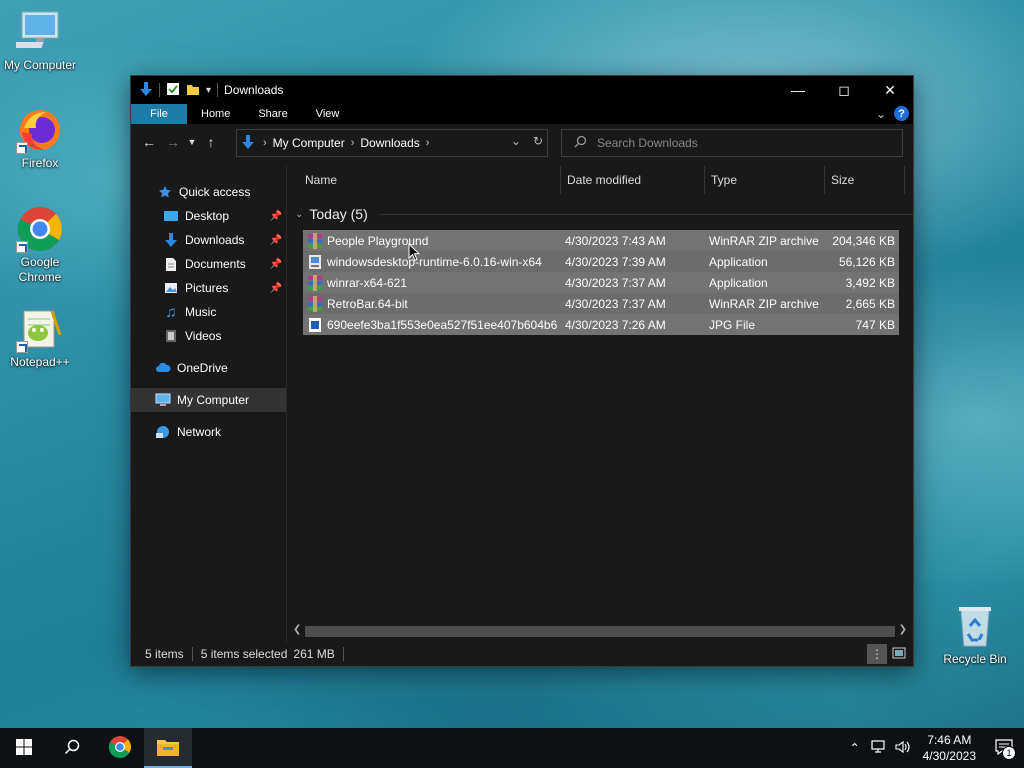  Describe the element at coordinates (173, 90) in the screenshot. I see `properties-icon` at that location.